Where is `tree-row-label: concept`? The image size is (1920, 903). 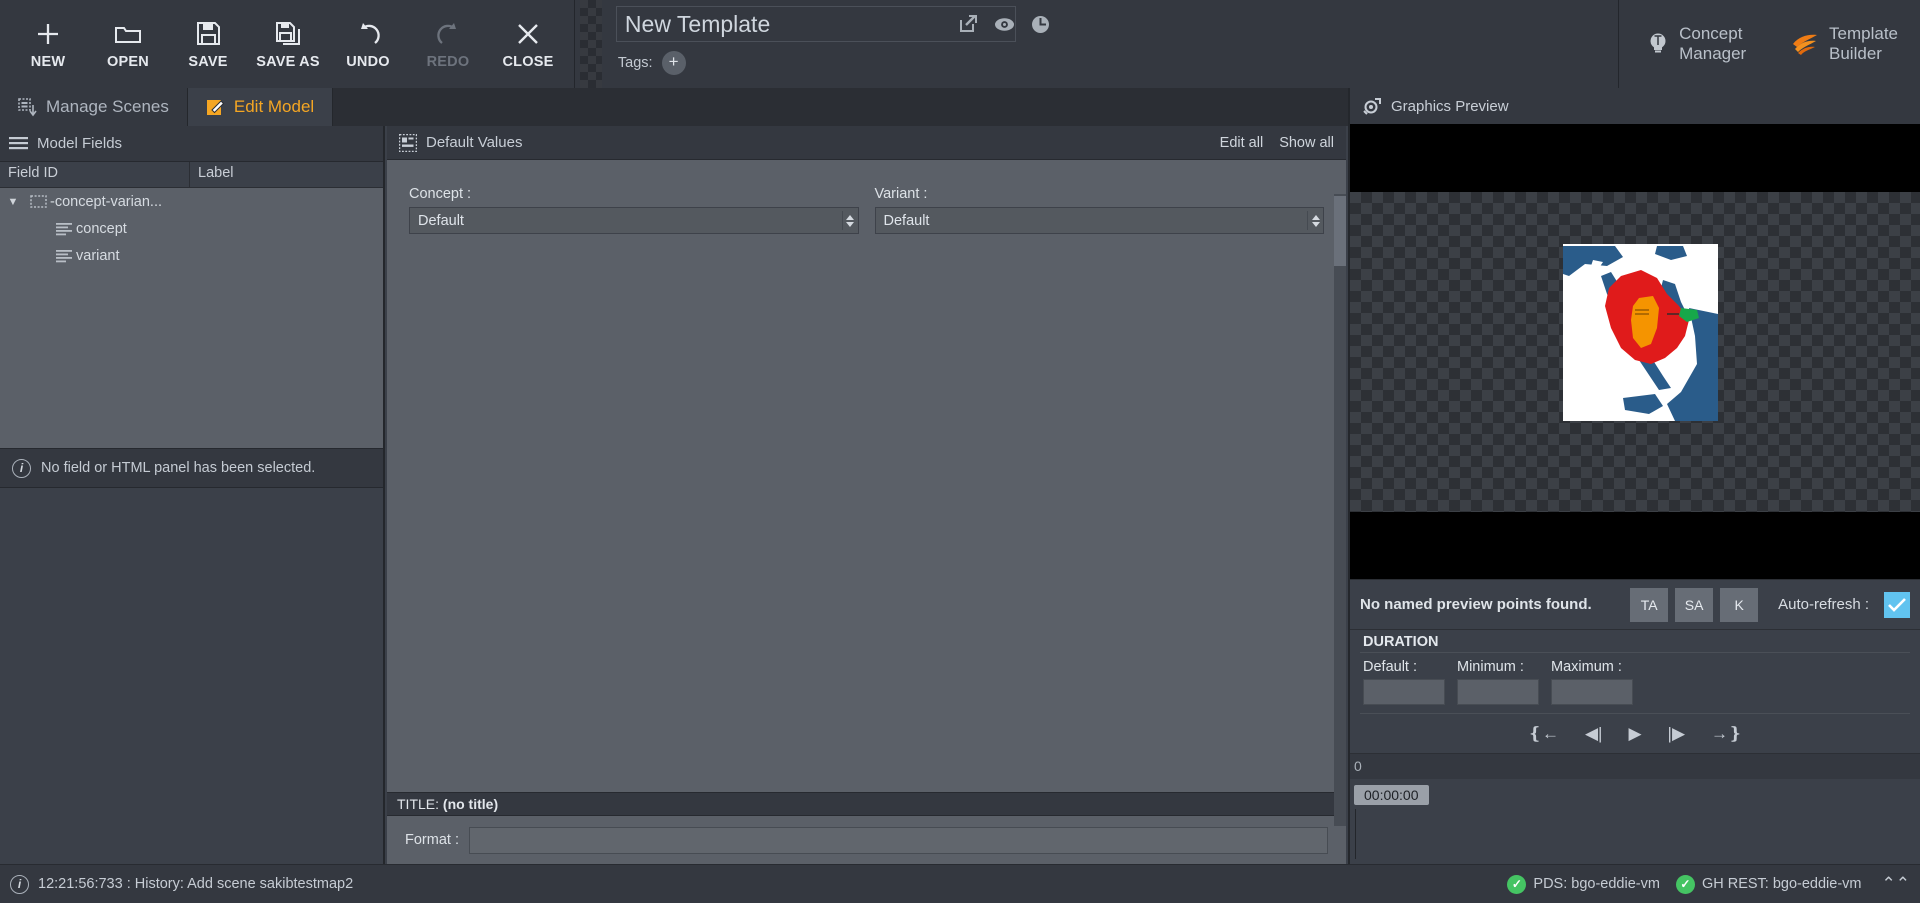
tree-row-label: concept is located at coordinates (101, 228).